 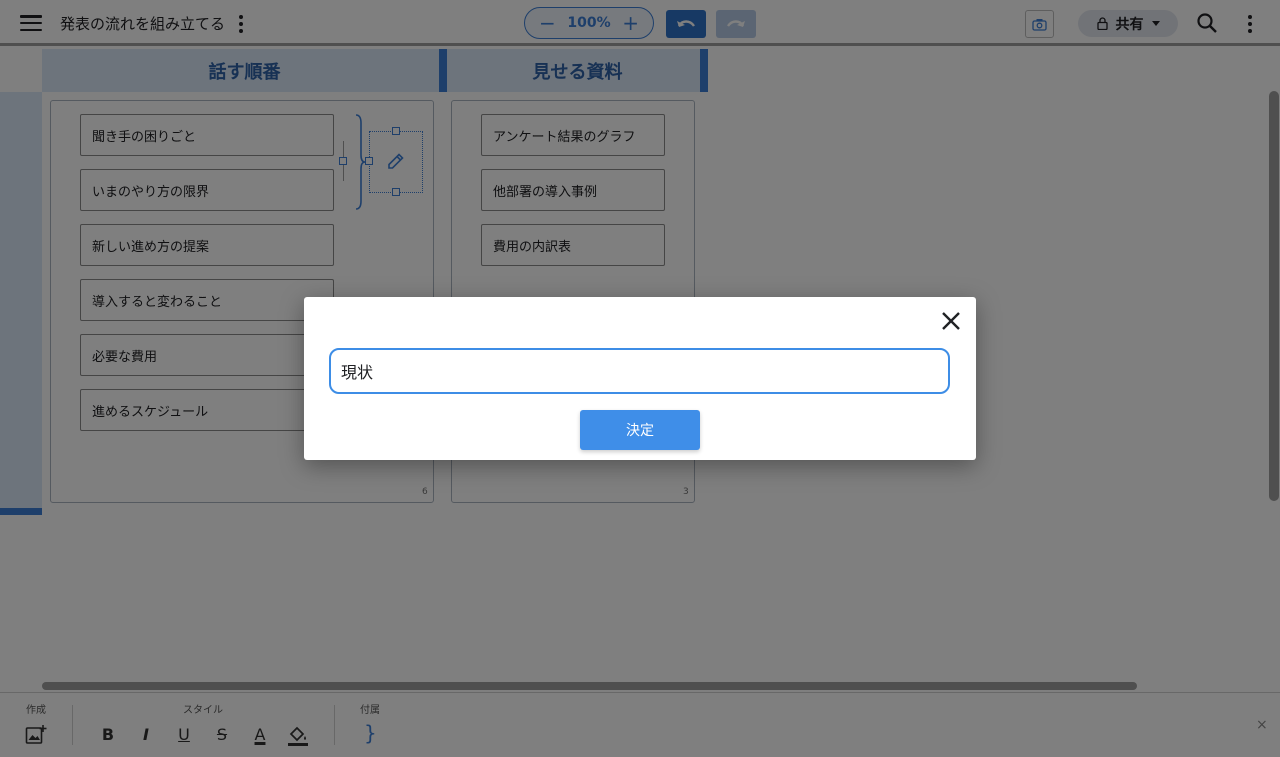 What do you see at coordinates (951, 321) in the screenshot?
I see `close-icon` at bounding box center [951, 321].